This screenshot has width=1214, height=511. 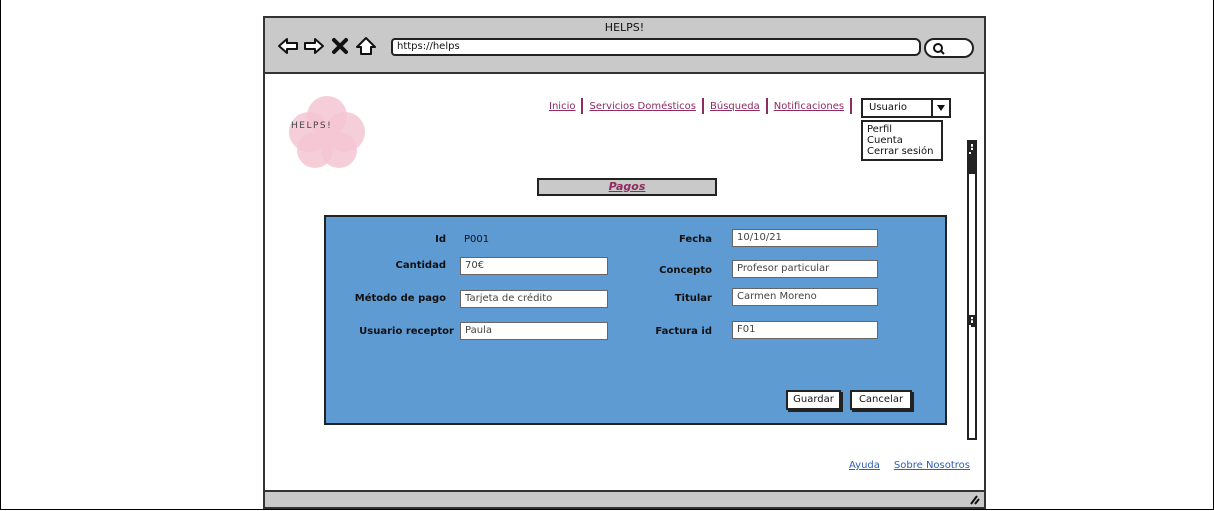 What do you see at coordinates (809, 106) in the screenshot?
I see `nav-link-notificaciones: Notificaciones` at bounding box center [809, 106].